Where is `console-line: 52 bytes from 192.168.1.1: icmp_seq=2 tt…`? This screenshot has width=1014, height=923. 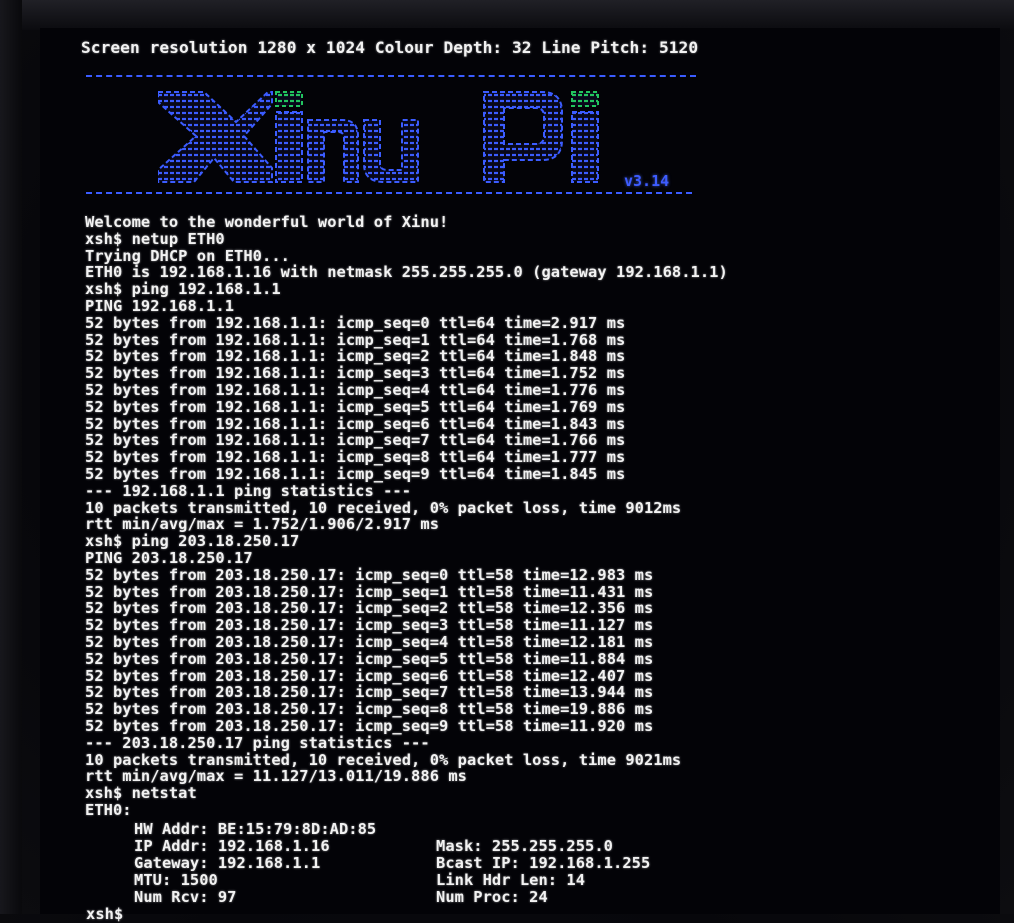 console-line: 52 bytes from 192.168.1.1: icmp_seq=2 tt… is located at coordinates (355, 356).